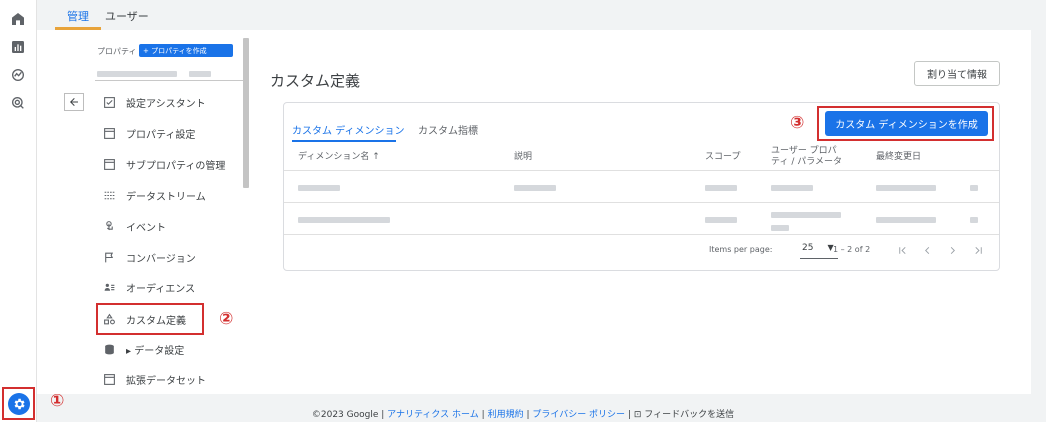  I want to click on sidebar-item-label: 設定アシスタント, so click(166, 104).